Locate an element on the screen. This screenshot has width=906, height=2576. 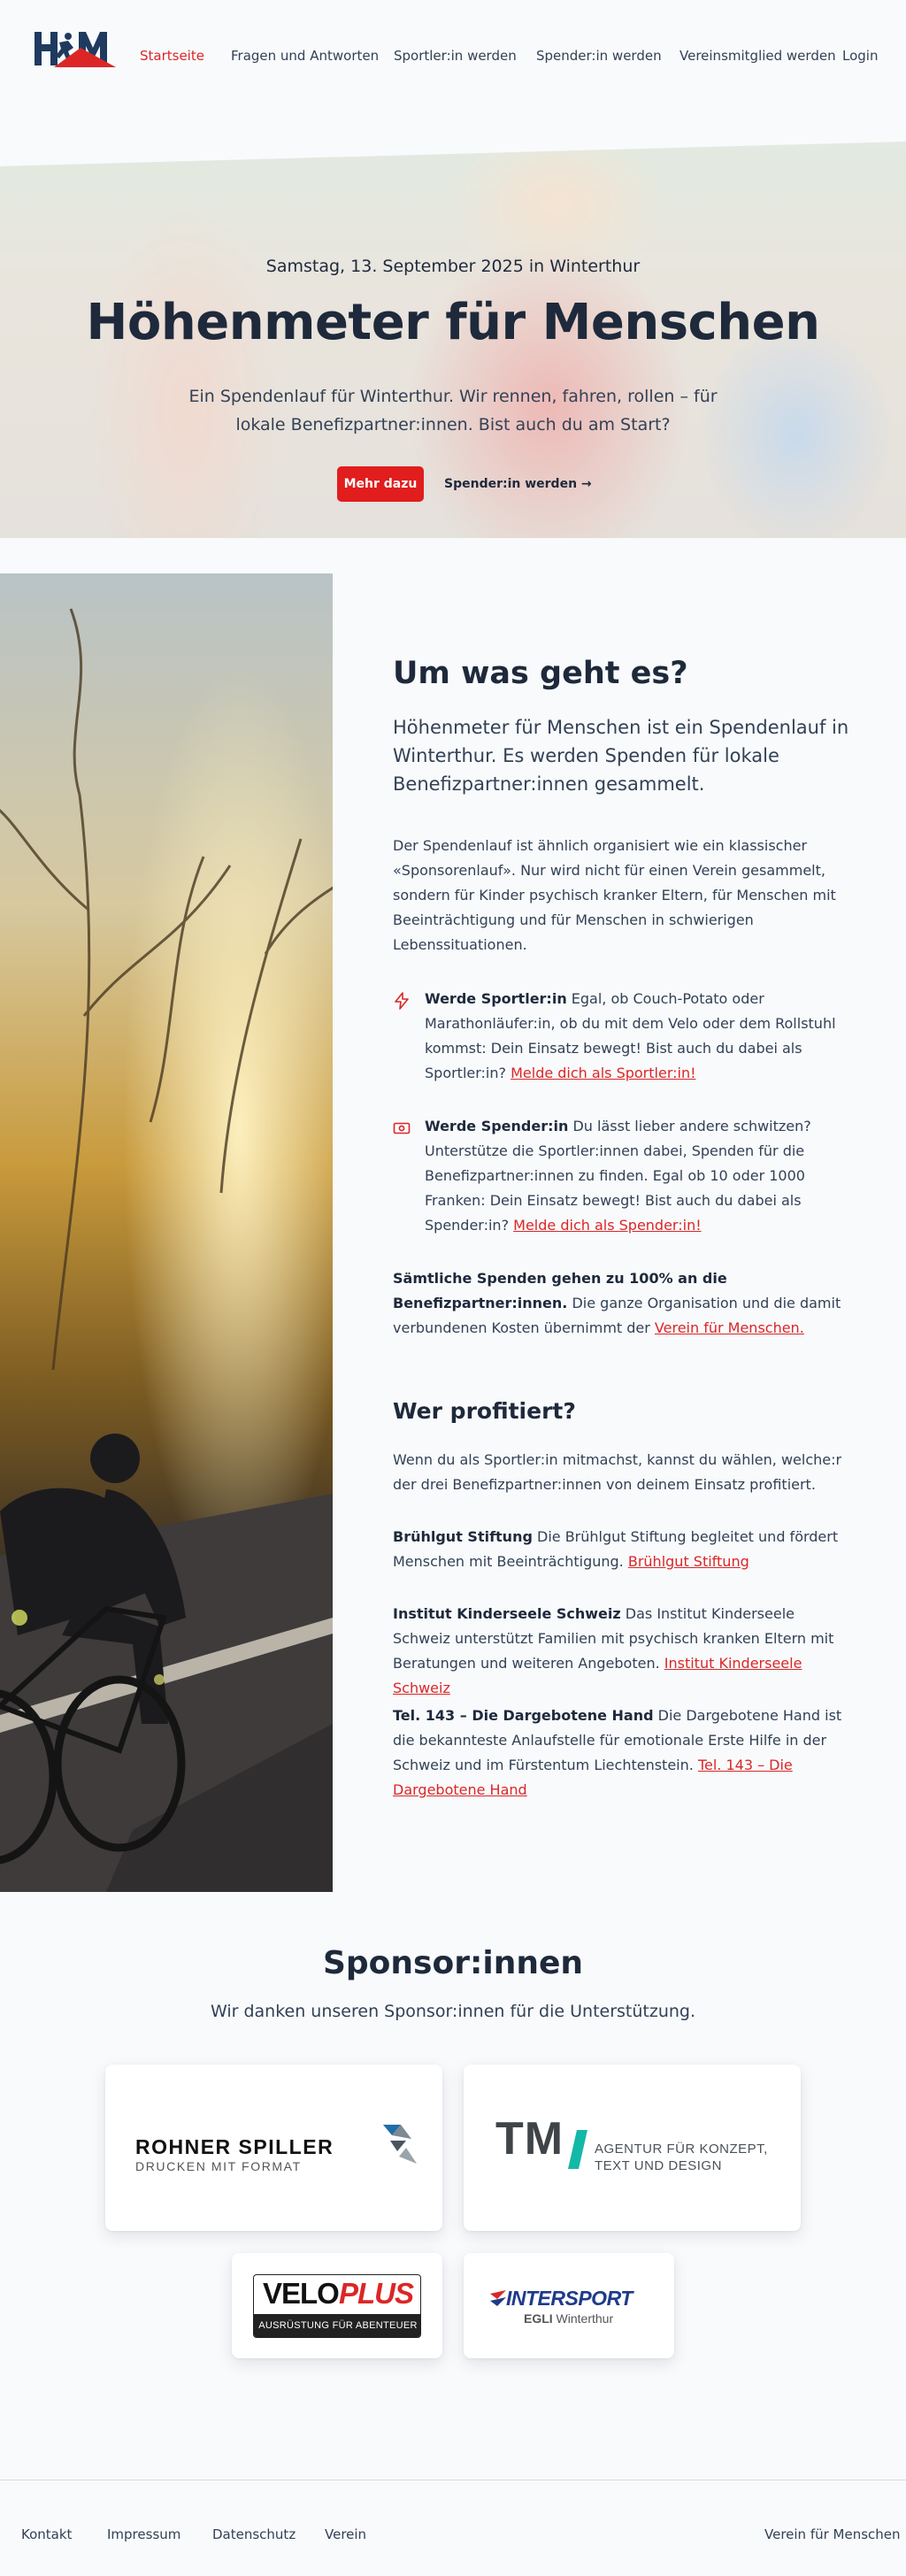
nav-fragen-und-antworten: Fragen und Antworten is located at coordinates (305, 56).